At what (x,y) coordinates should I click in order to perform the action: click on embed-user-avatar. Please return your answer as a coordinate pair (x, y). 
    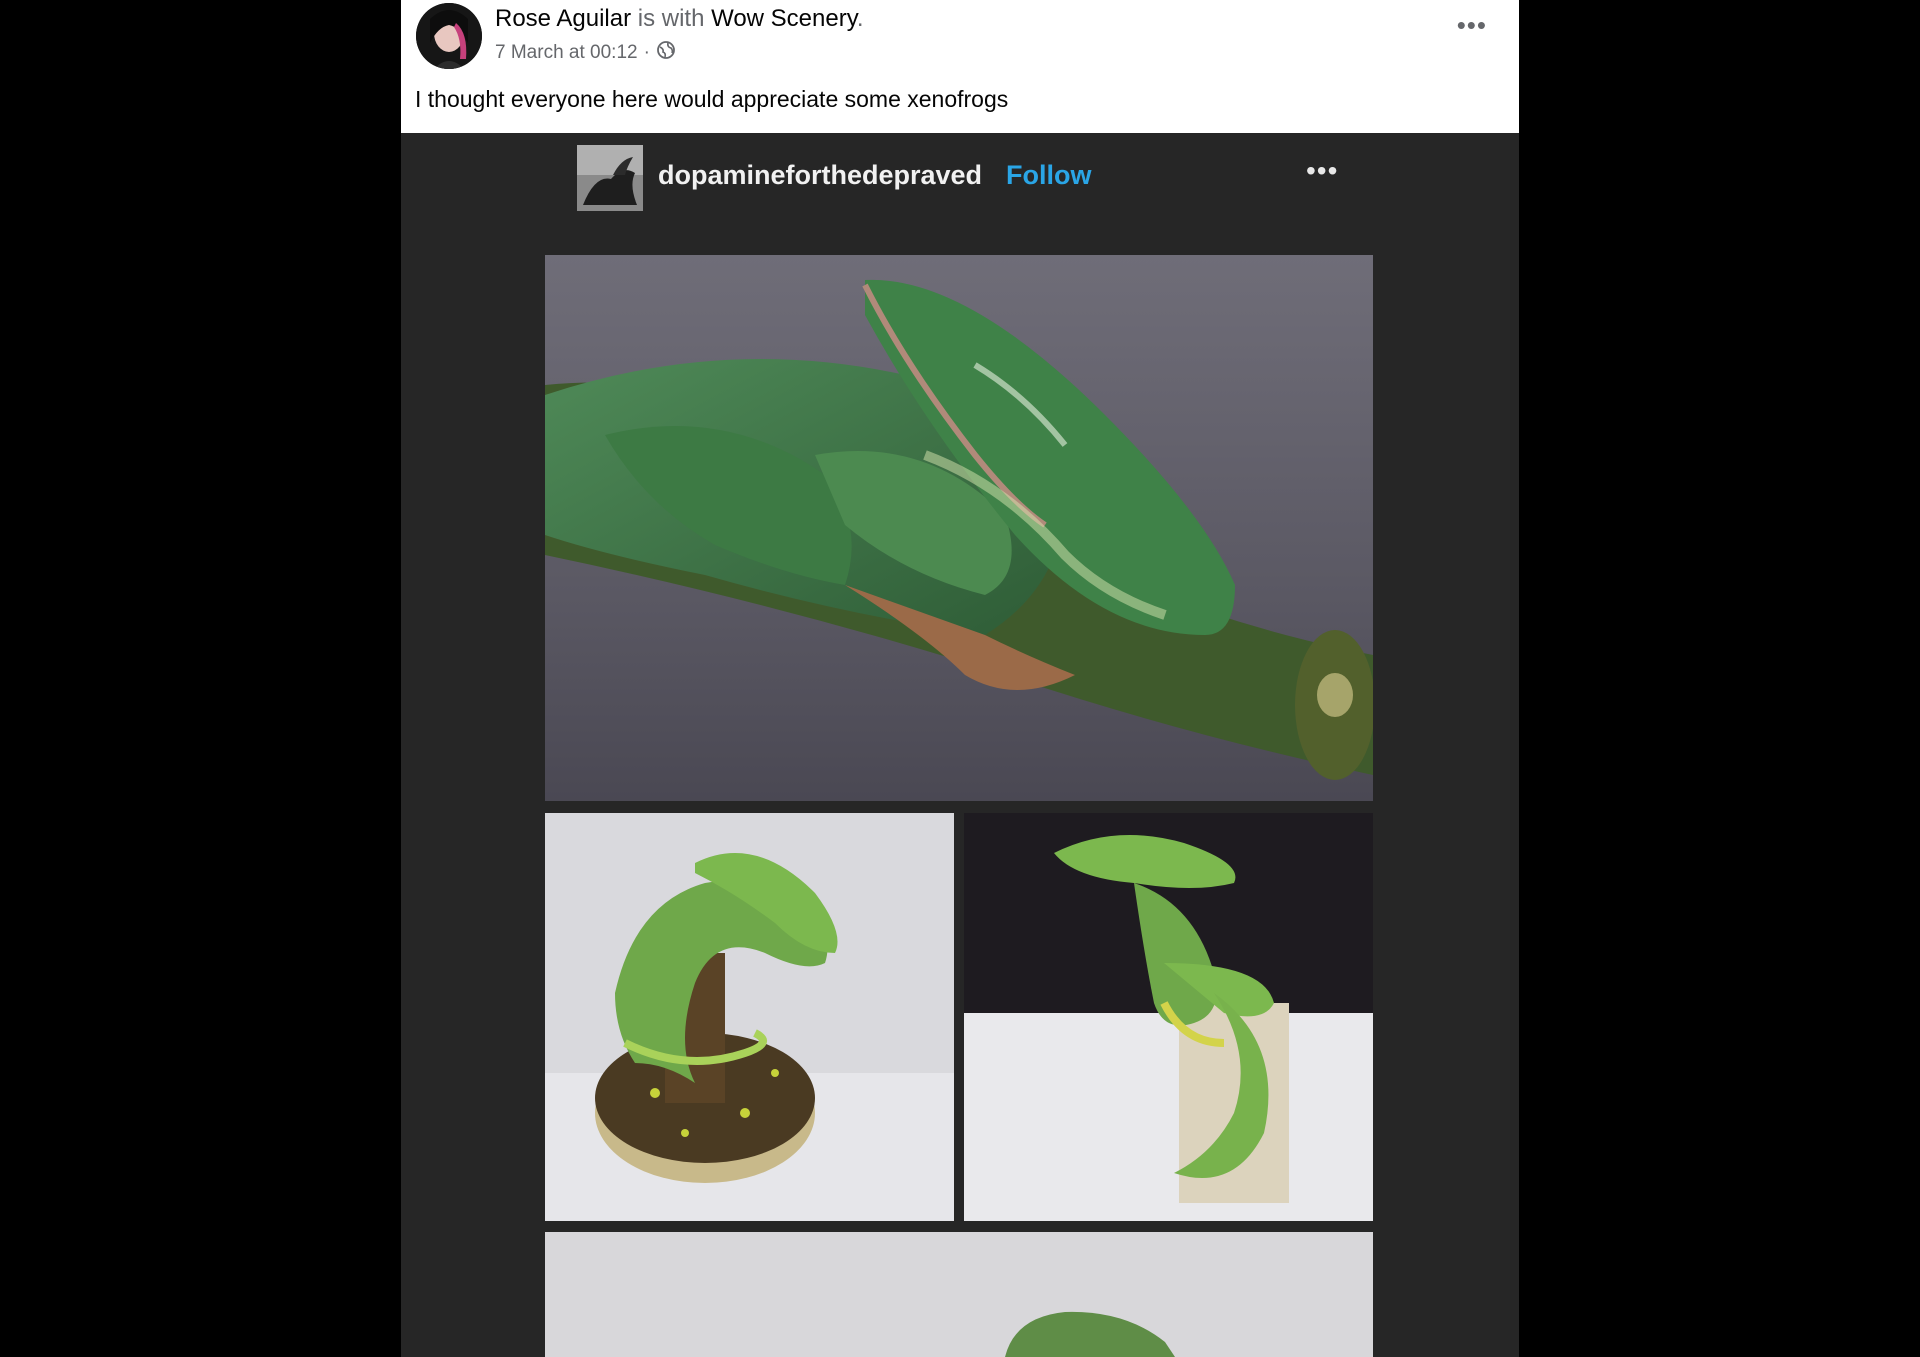
    Looking at the image, I should click on (610, 178).